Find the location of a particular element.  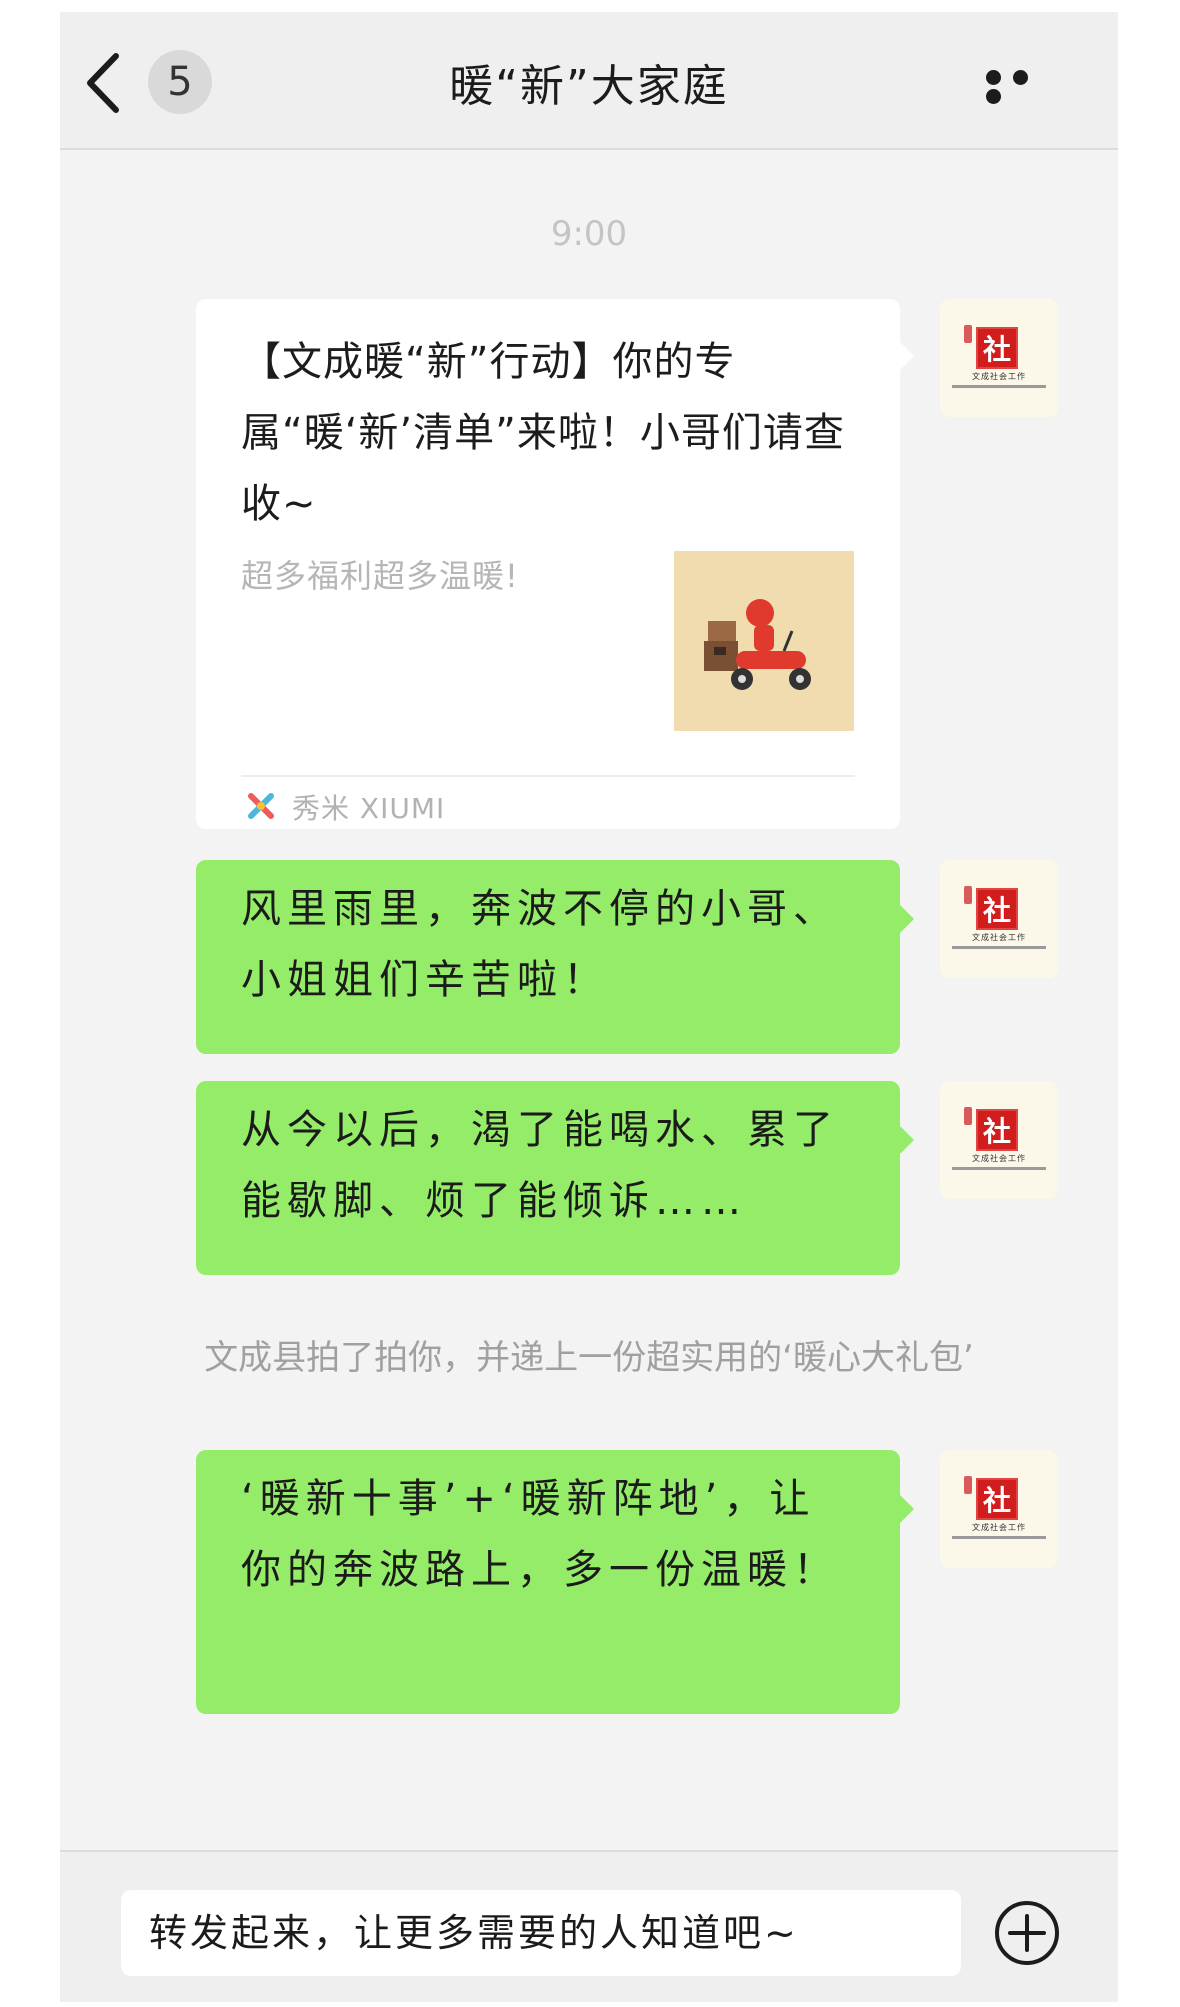

message-bubble: ‘暖新十事’+‘暖新阵地’，让你的奔波路上，多一份温暖！ is located at coordinates (548, 1582).